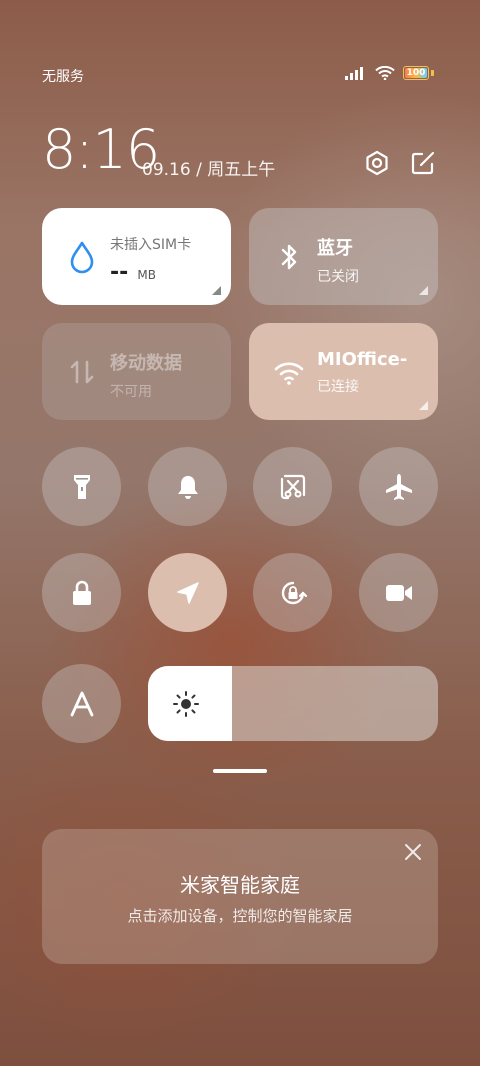  I want to click on mobile-data-title: 移动数据, so click(146, 363).